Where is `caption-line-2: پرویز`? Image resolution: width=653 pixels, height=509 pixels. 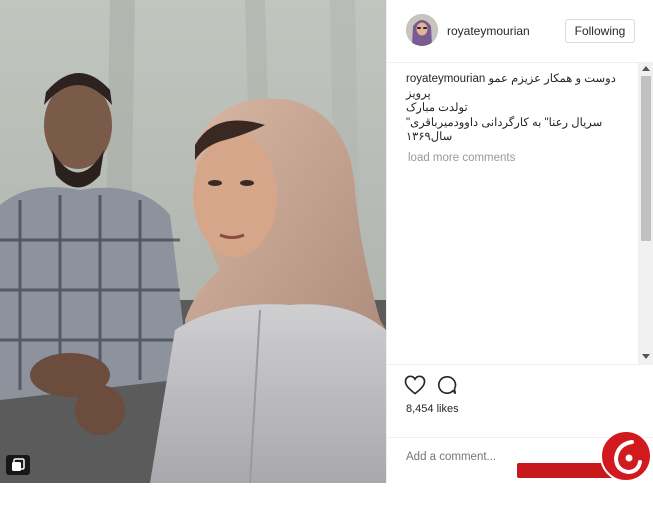 caption-line-2: پرویز is located at coordinates (418, 93).